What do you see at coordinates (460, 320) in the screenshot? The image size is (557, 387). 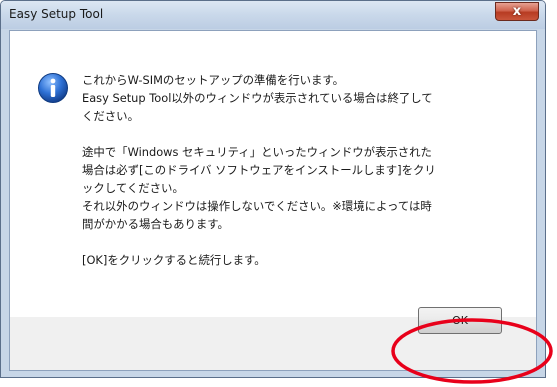 I see `ok-button: OK` at bounding box center [460, 320].